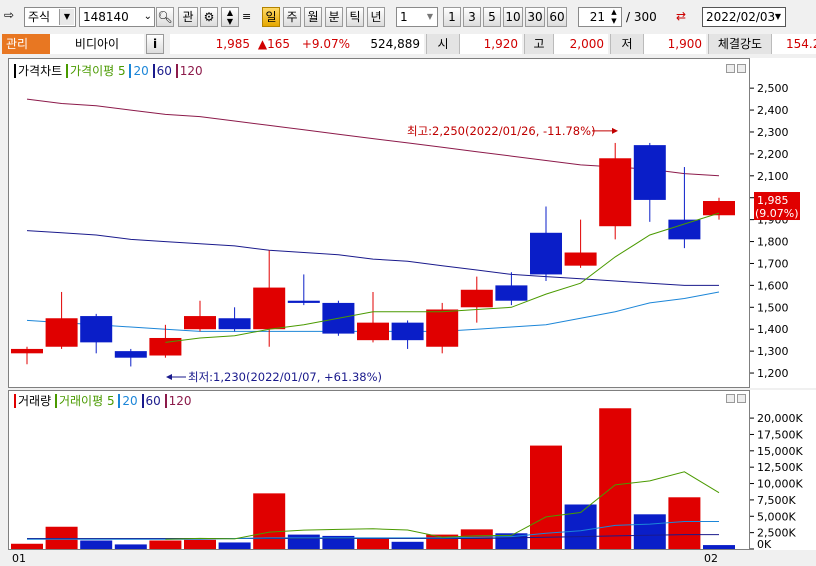 The width and height of the screenshot is (816, 566). Describe the element at coordinates (452, 17) in the screenshot. I see `interval-1: 1` at that location.